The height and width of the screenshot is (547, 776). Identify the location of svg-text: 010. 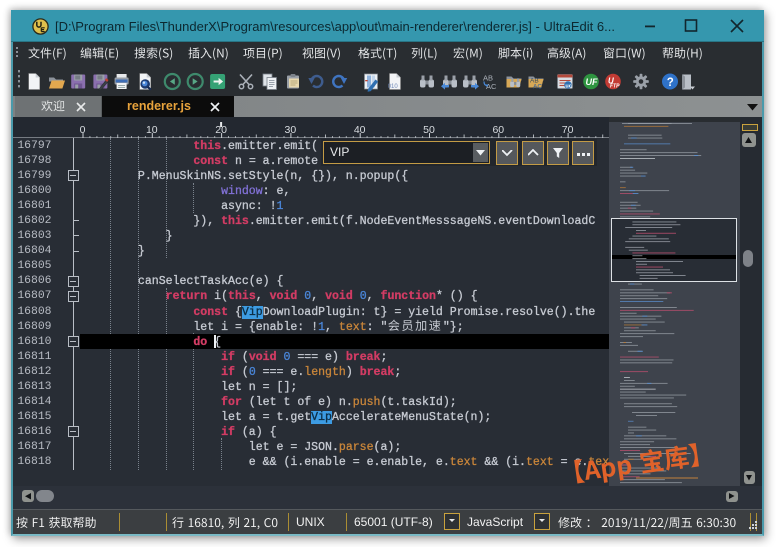
(393, 87).